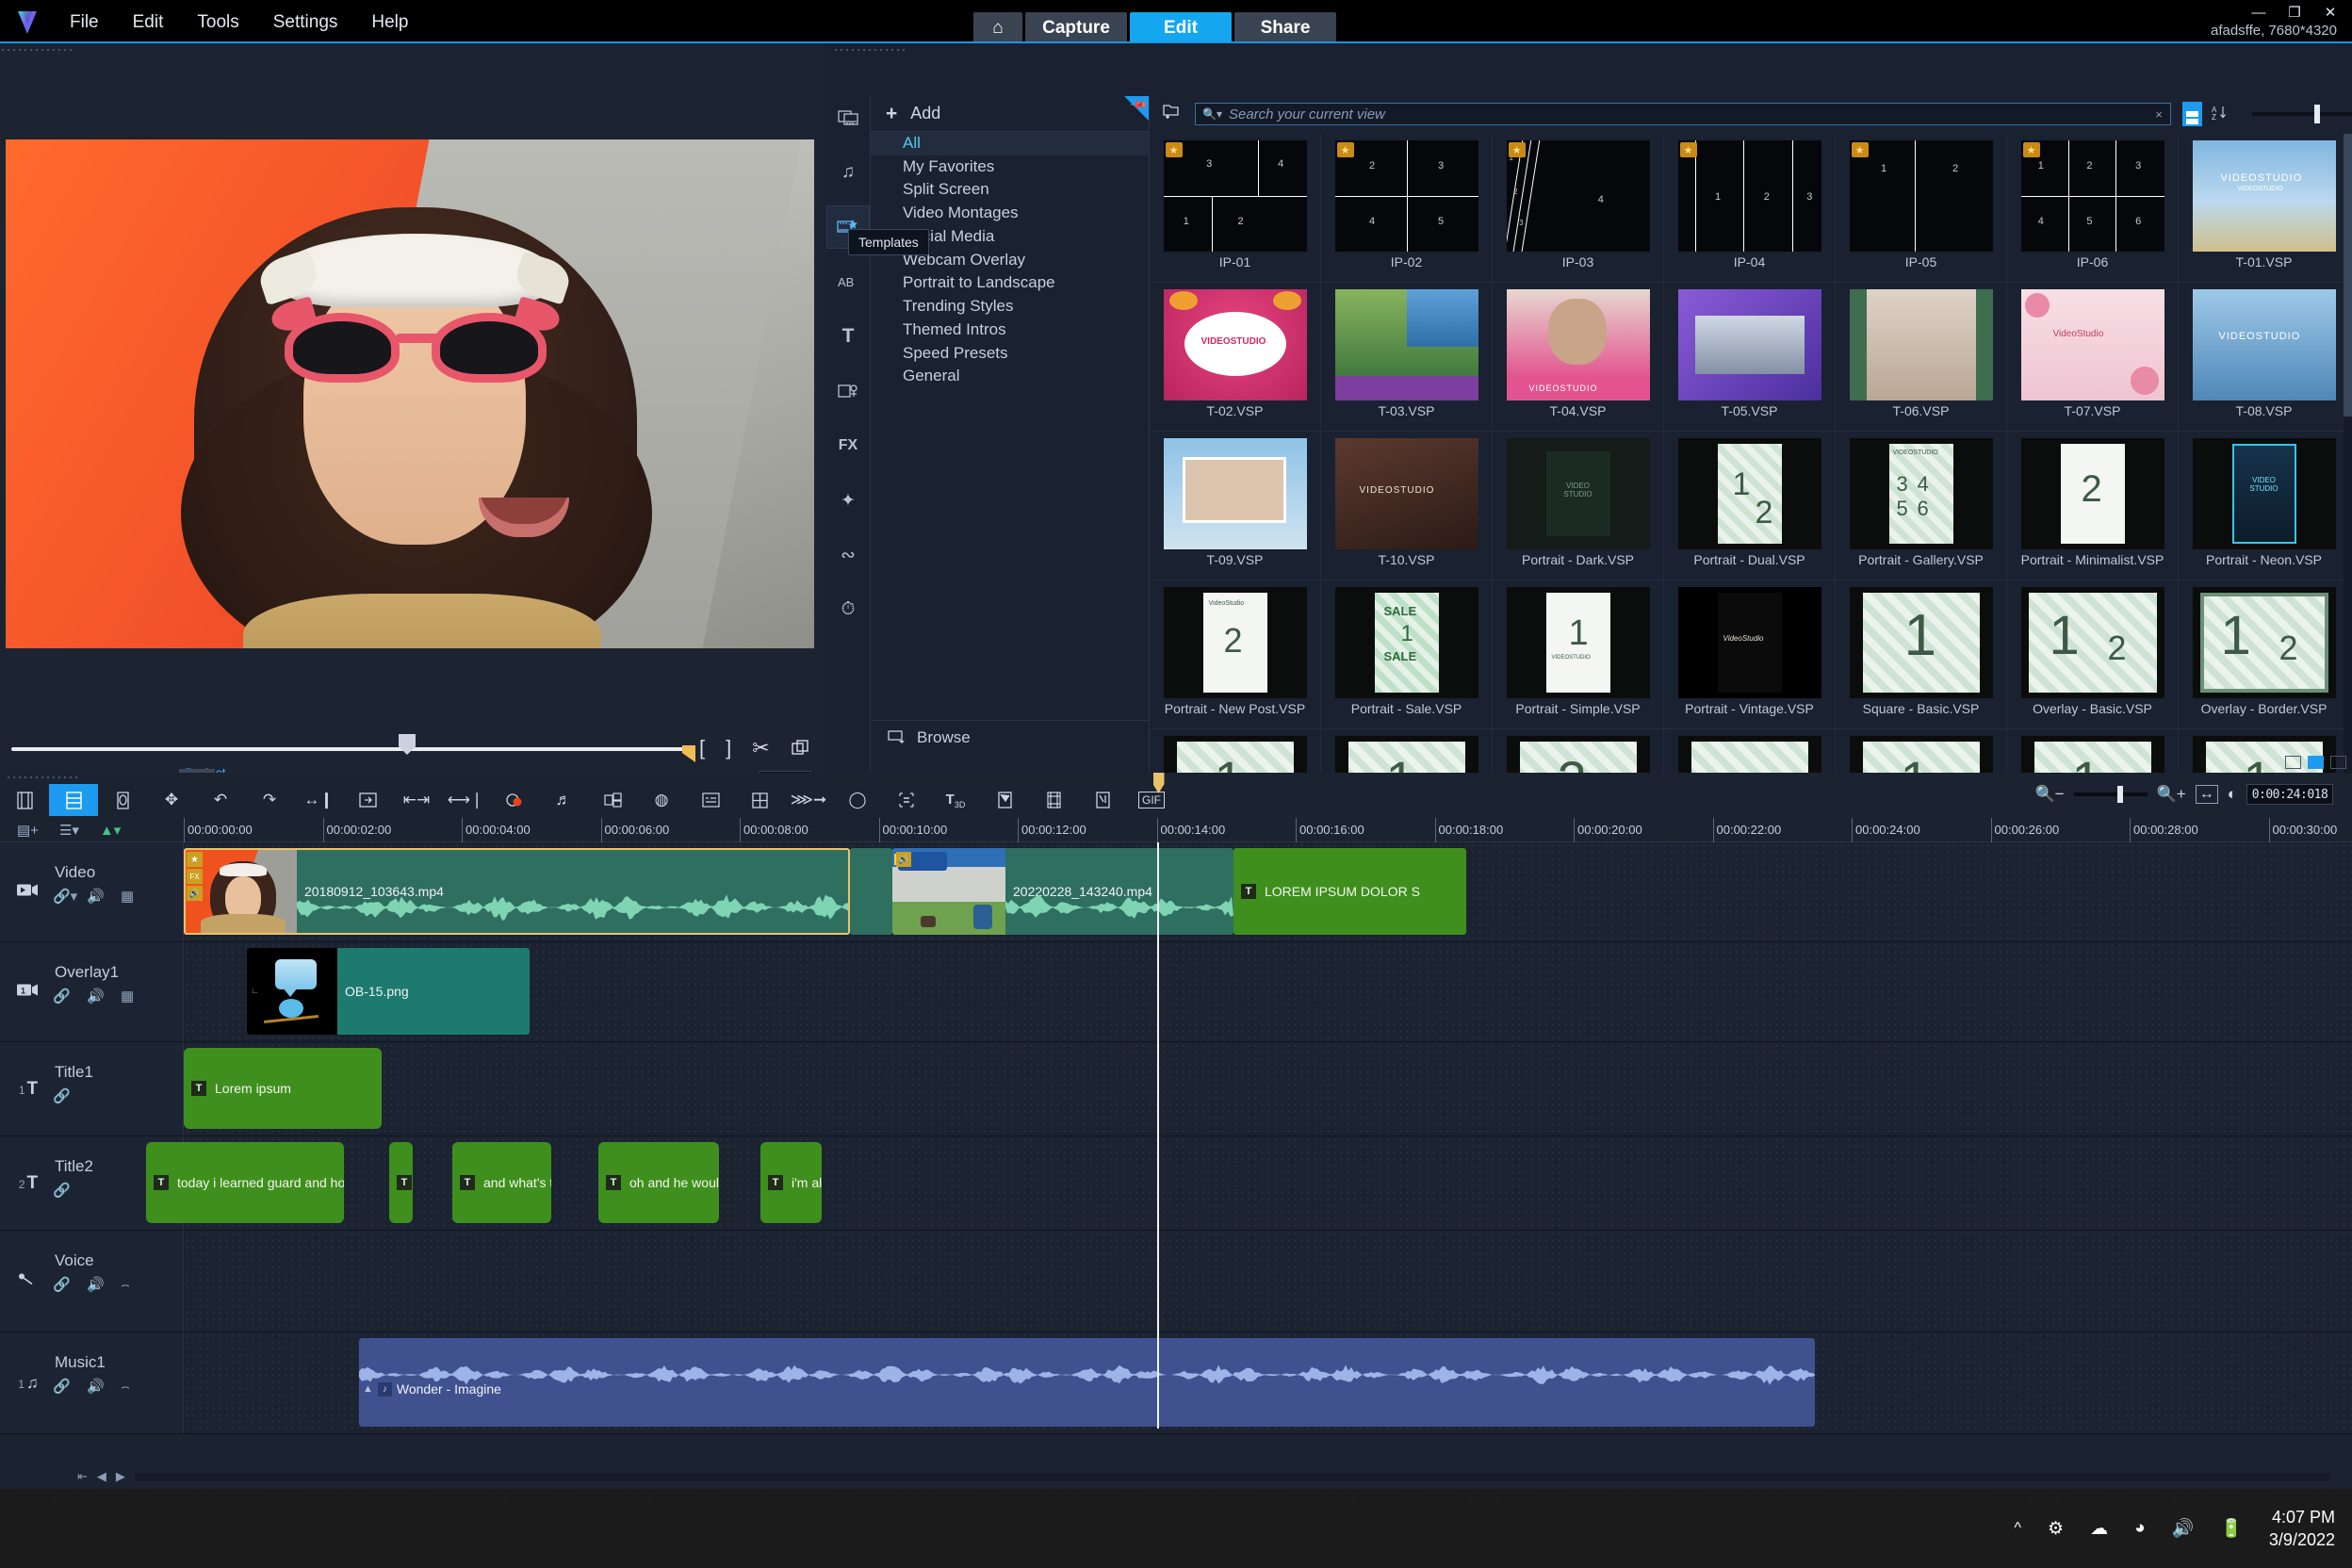  I want to click on template-cell: VIDEOSTUDIO T-02.VSP, so click(1236, 357).